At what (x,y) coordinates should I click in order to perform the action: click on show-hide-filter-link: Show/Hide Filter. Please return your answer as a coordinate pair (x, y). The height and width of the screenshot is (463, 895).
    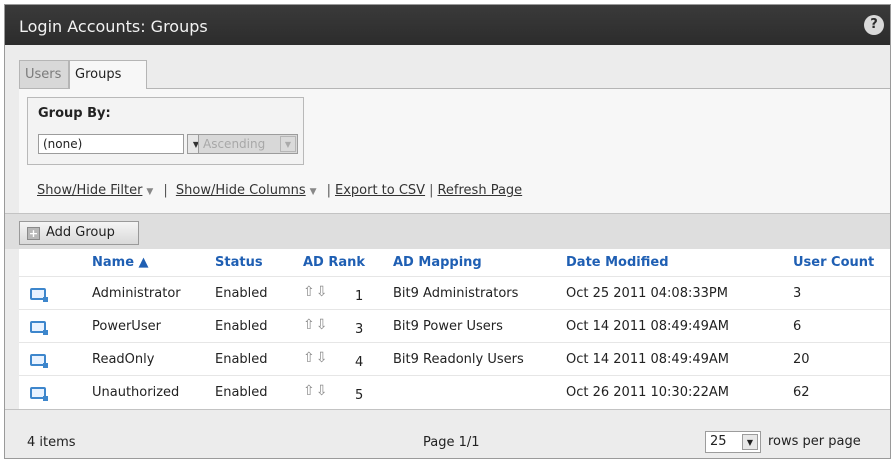
    Looking at the image, I should click on (89, 190).